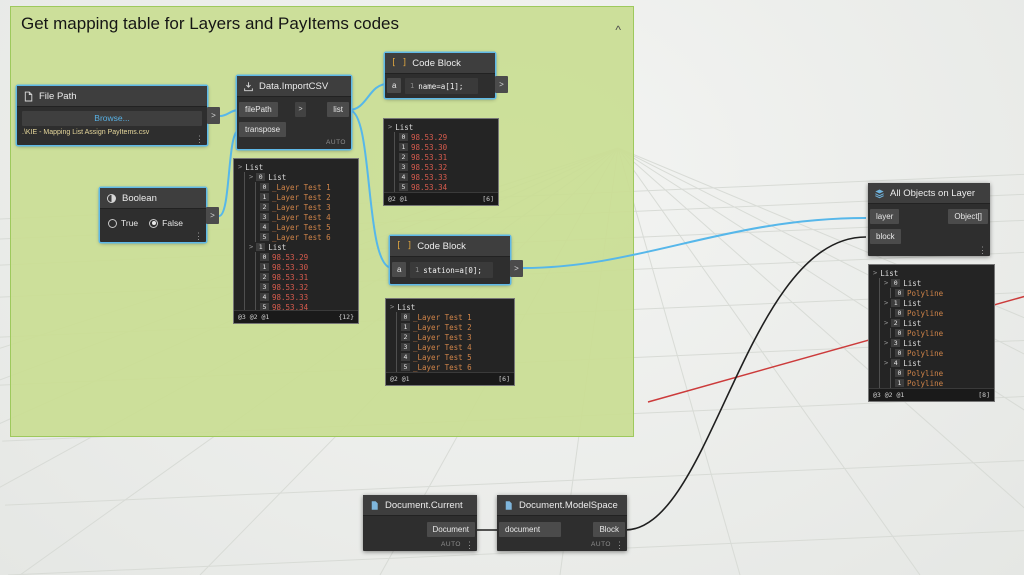 The width and height of the screenshot is (1024, 575). I want to click on item-count: [6], so click(504, 379).